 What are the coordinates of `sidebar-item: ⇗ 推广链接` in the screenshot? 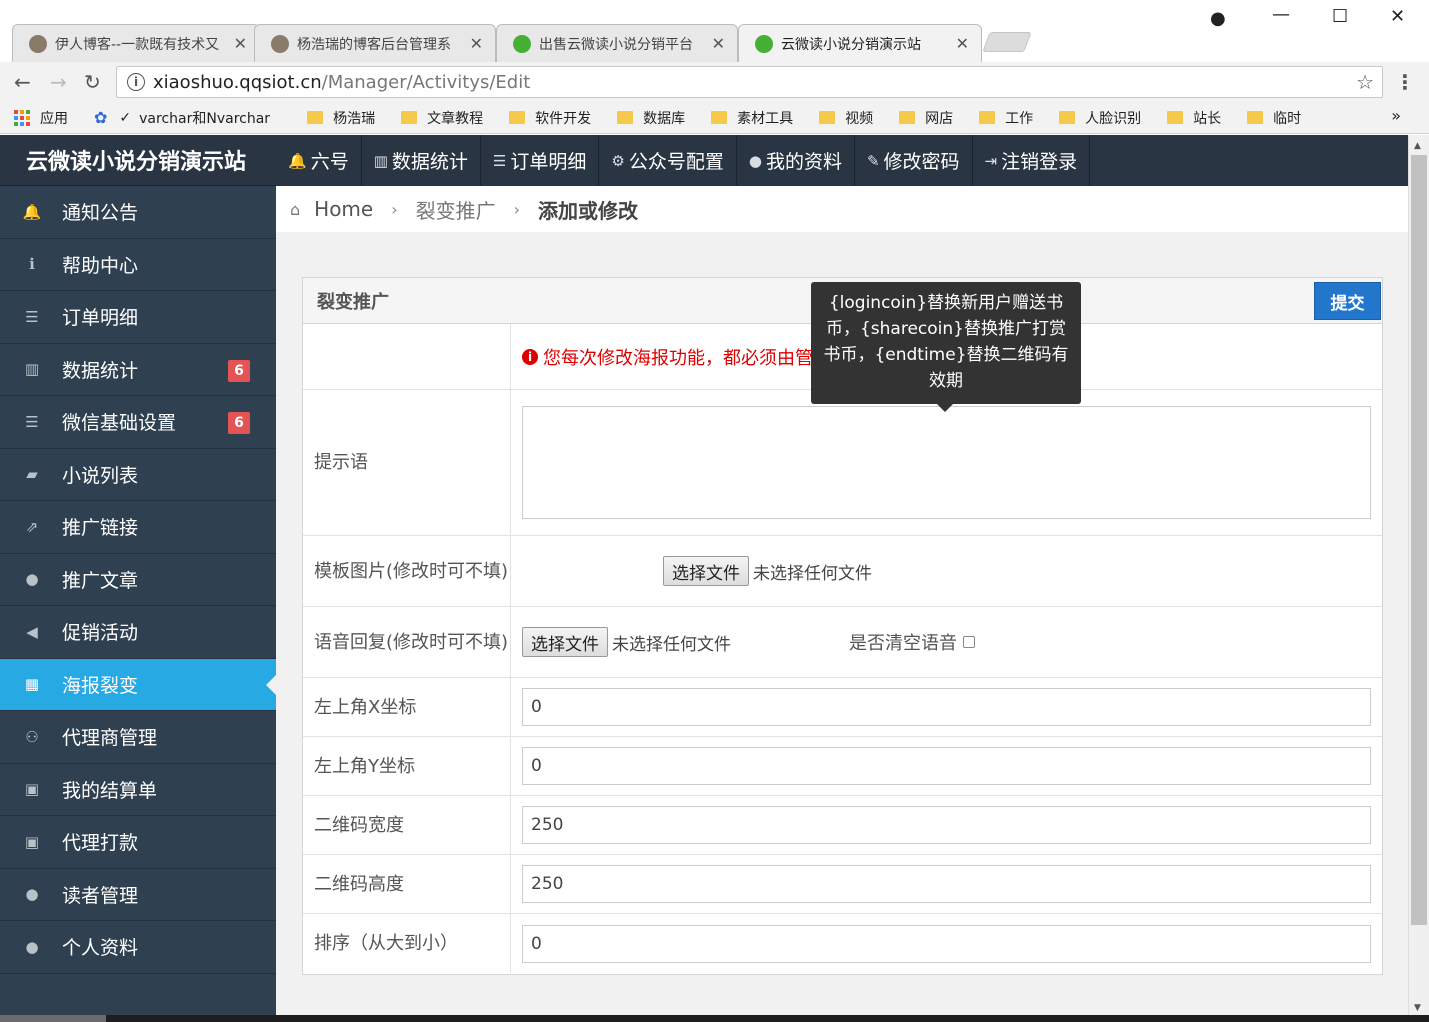 It's located at (138, 527).